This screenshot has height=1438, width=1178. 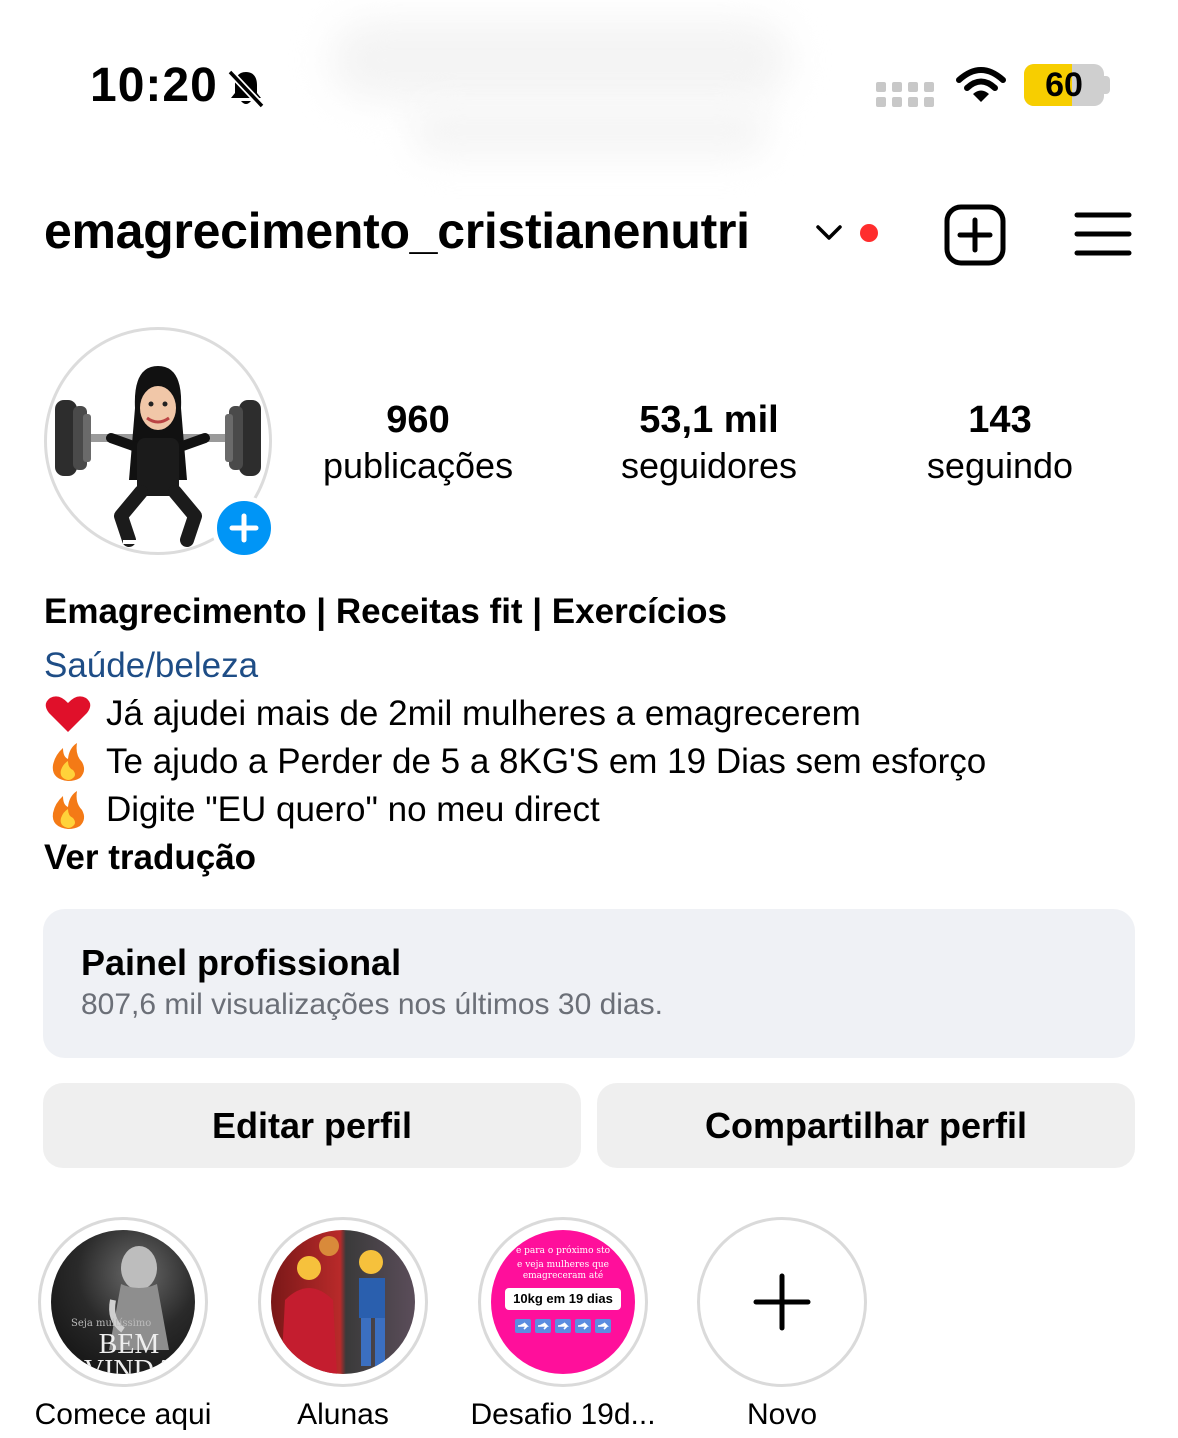 I want to click on stat-posts-label: publicações, so click(x=418, y=465).